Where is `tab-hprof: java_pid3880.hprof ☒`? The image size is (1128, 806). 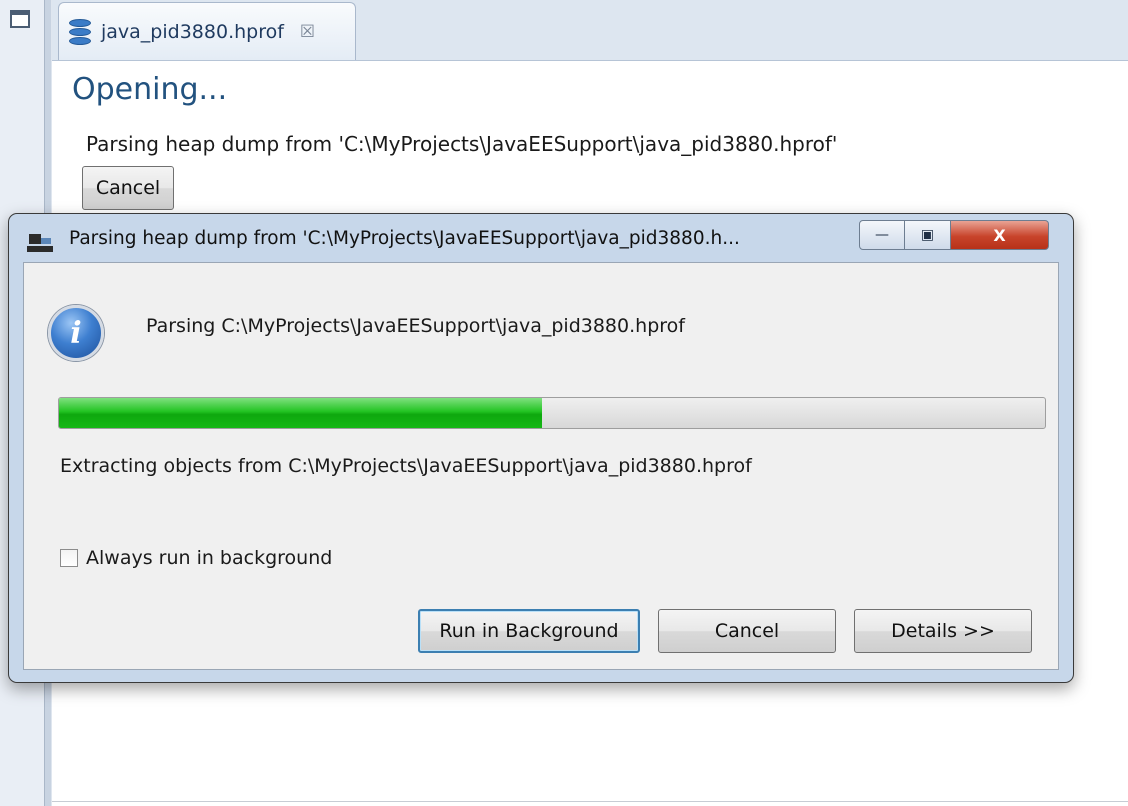 tab-hprof: java_pid3880.hprof ☒ is located at coordinates (207, 31).